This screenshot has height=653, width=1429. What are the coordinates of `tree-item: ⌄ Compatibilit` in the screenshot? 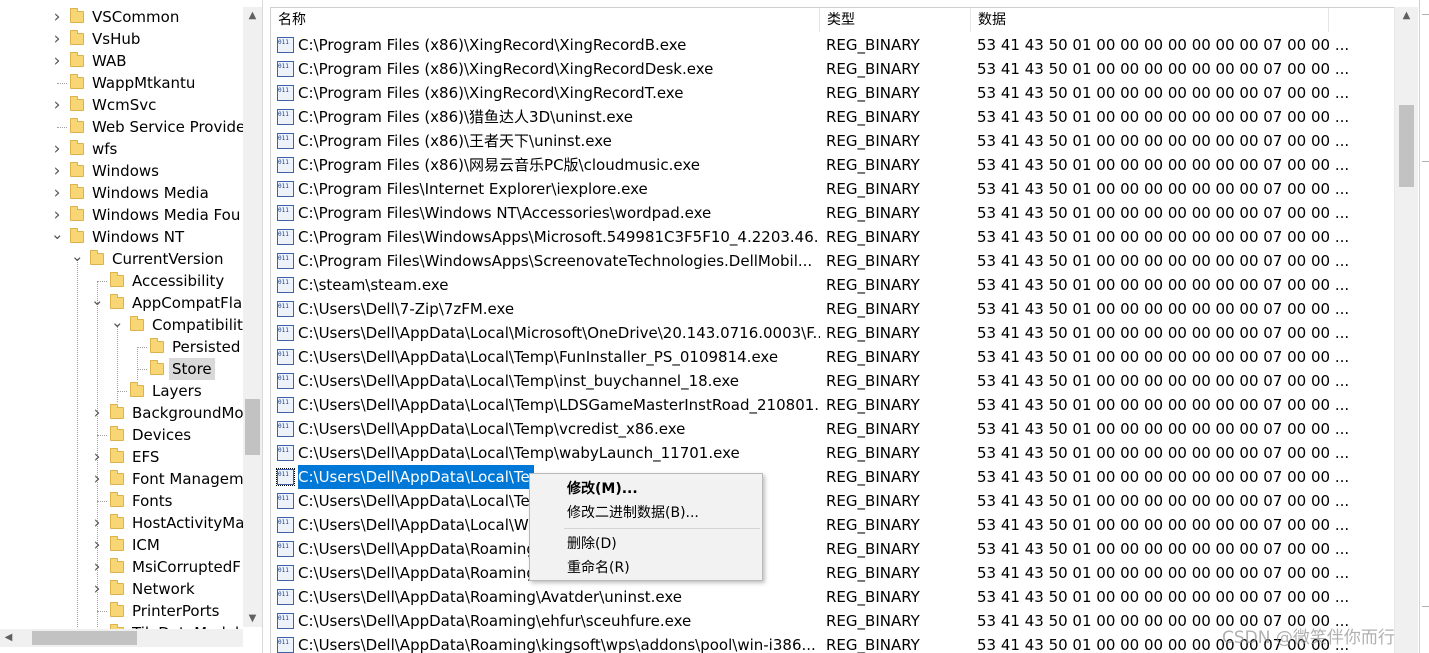 It's located at (121, 325).